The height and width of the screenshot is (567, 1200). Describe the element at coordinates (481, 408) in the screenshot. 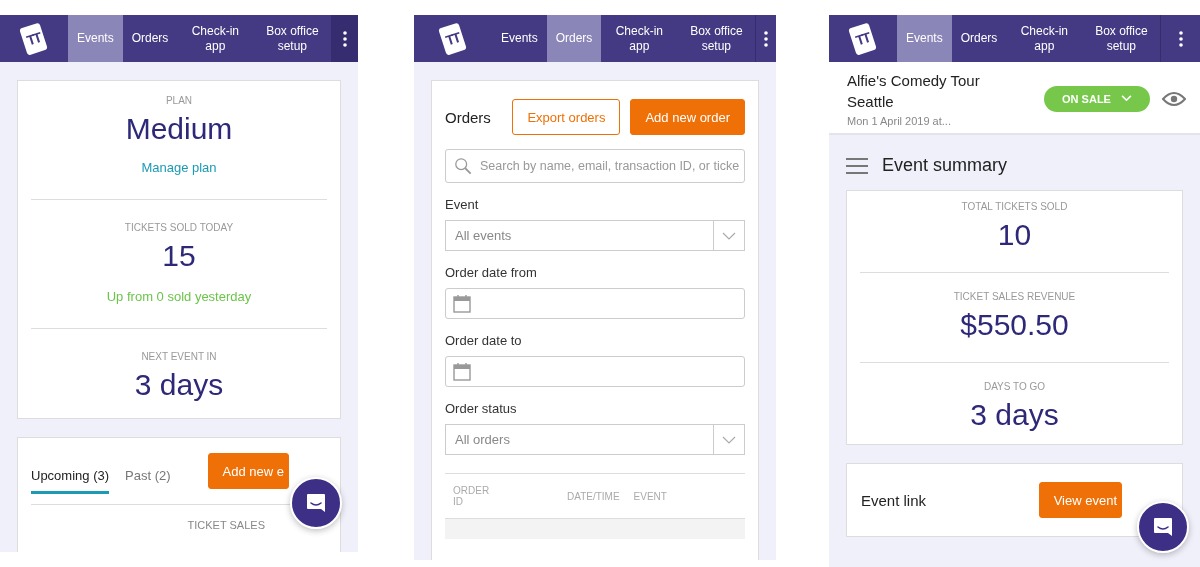

I see `field-label: Order status` at that location.